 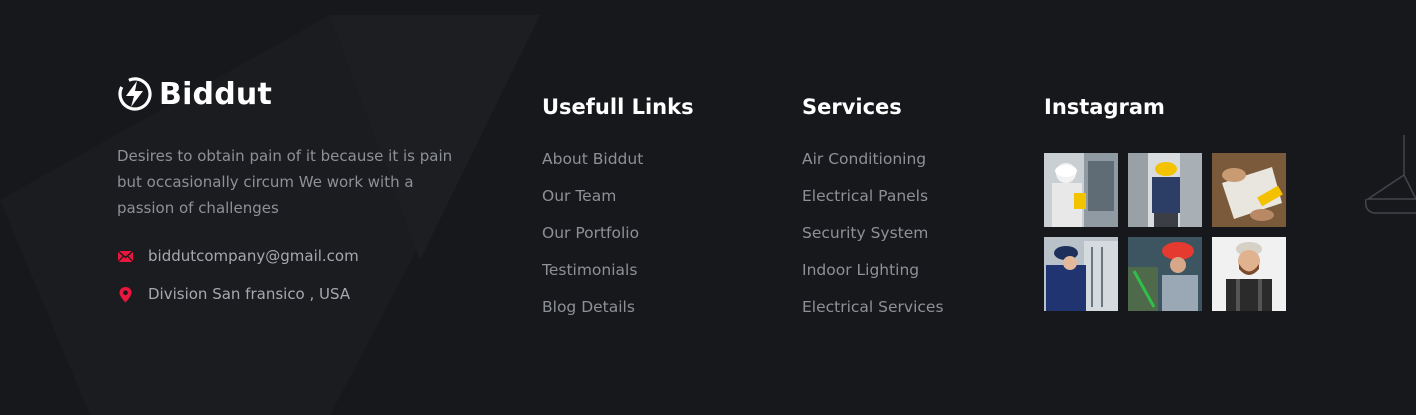 What do you see at coordinates (873, 204) in the screenshot?
I see `service-electrical-panels: Electrical Panels` at bounding box center [873, 204].